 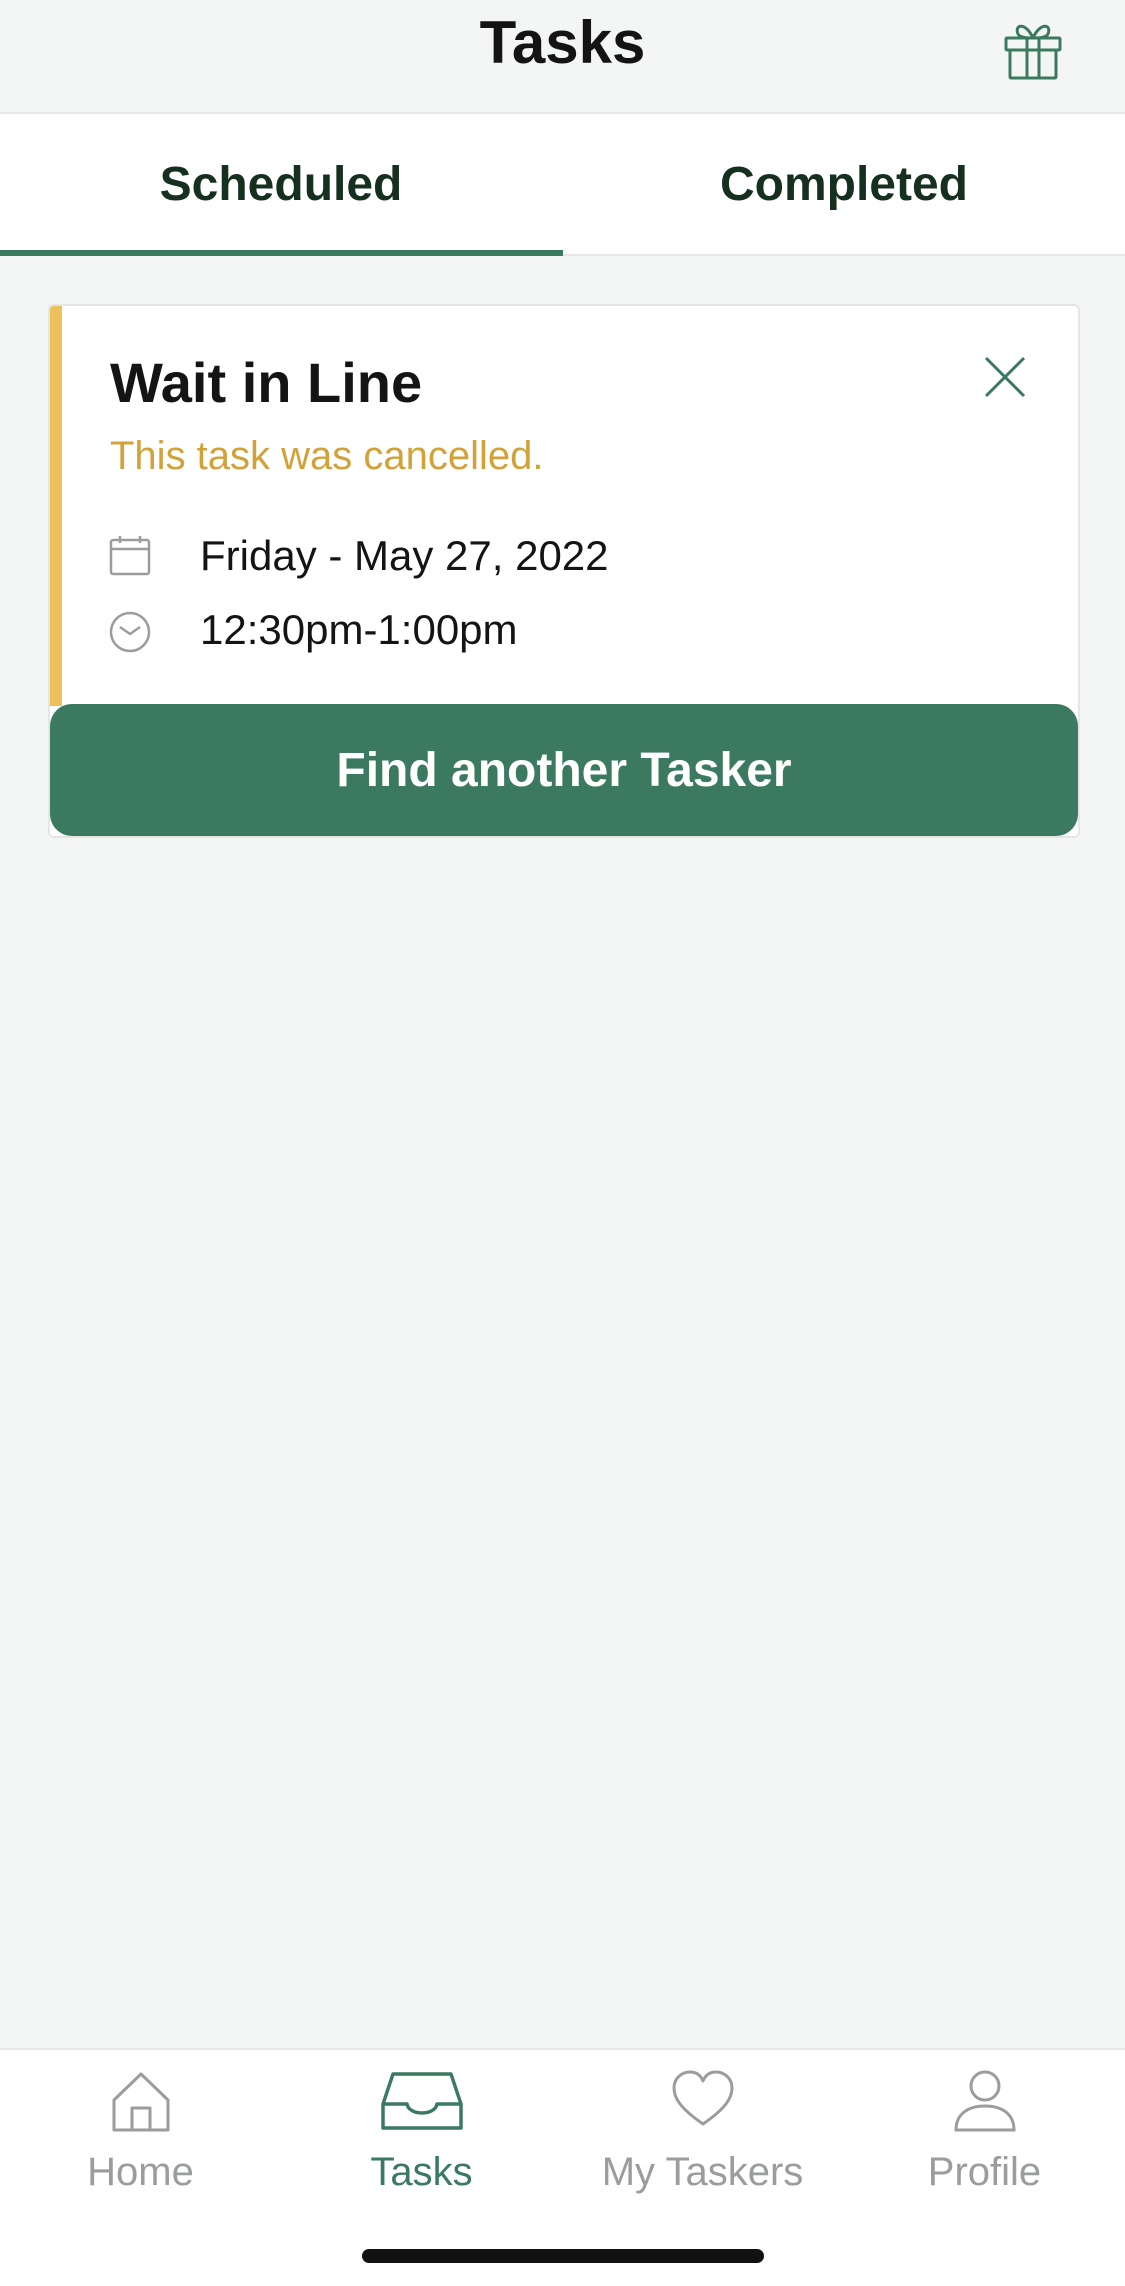 What do you see at coordinates (564, 770) in the screenshot?
I see `find-another-tasker-button: Find another Tasker` at bounding box center [564, 770].